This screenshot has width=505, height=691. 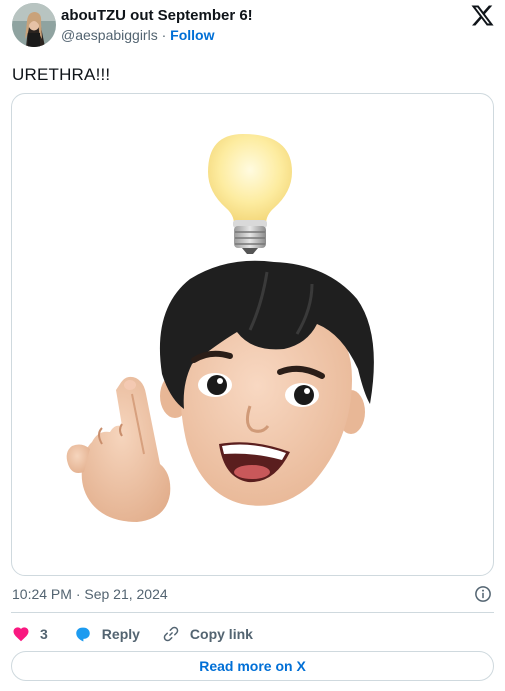 I want to click on reply-label: Reply, so click(x=120, y=634).